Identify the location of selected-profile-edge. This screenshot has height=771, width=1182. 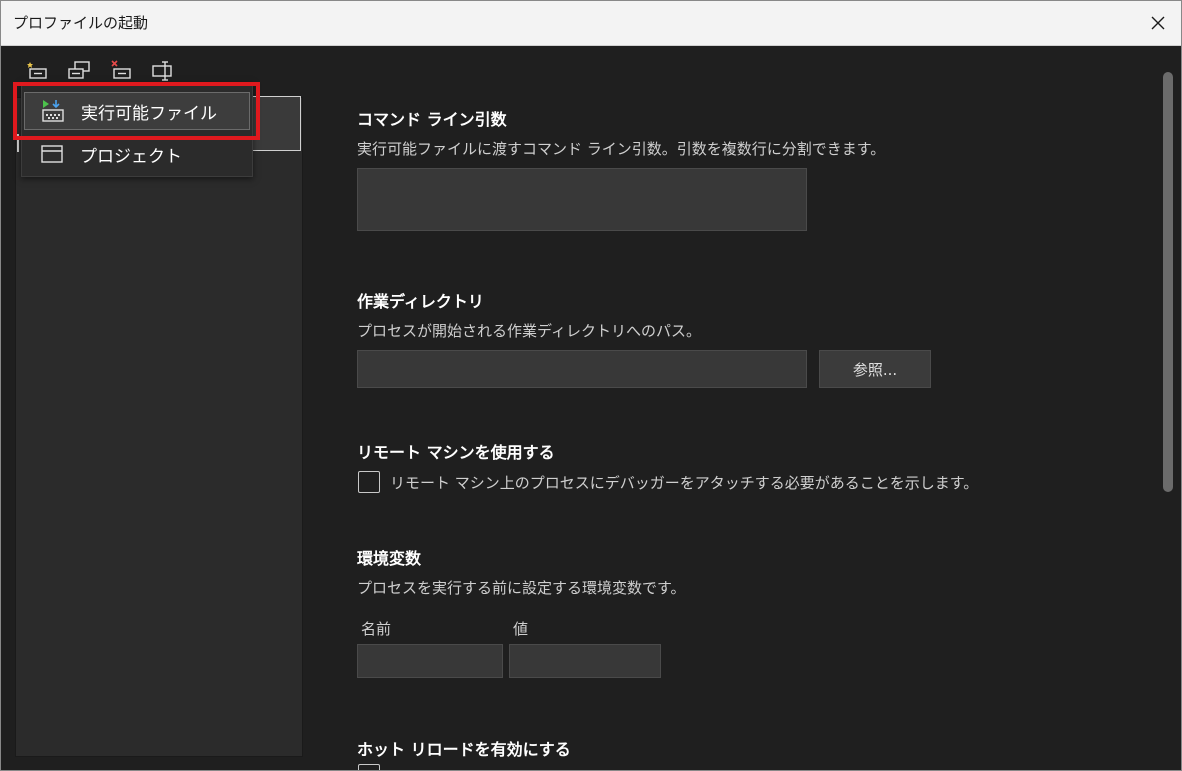
(18, 143).